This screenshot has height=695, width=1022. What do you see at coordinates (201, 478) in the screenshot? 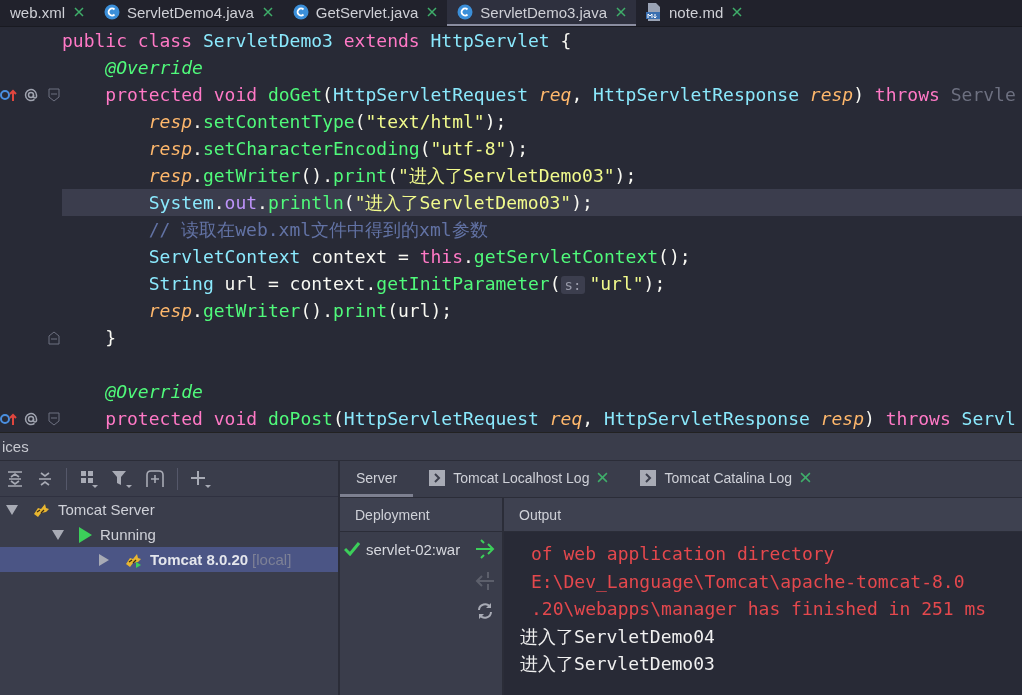
I see `add-icon` at bounding box center [201, 478].